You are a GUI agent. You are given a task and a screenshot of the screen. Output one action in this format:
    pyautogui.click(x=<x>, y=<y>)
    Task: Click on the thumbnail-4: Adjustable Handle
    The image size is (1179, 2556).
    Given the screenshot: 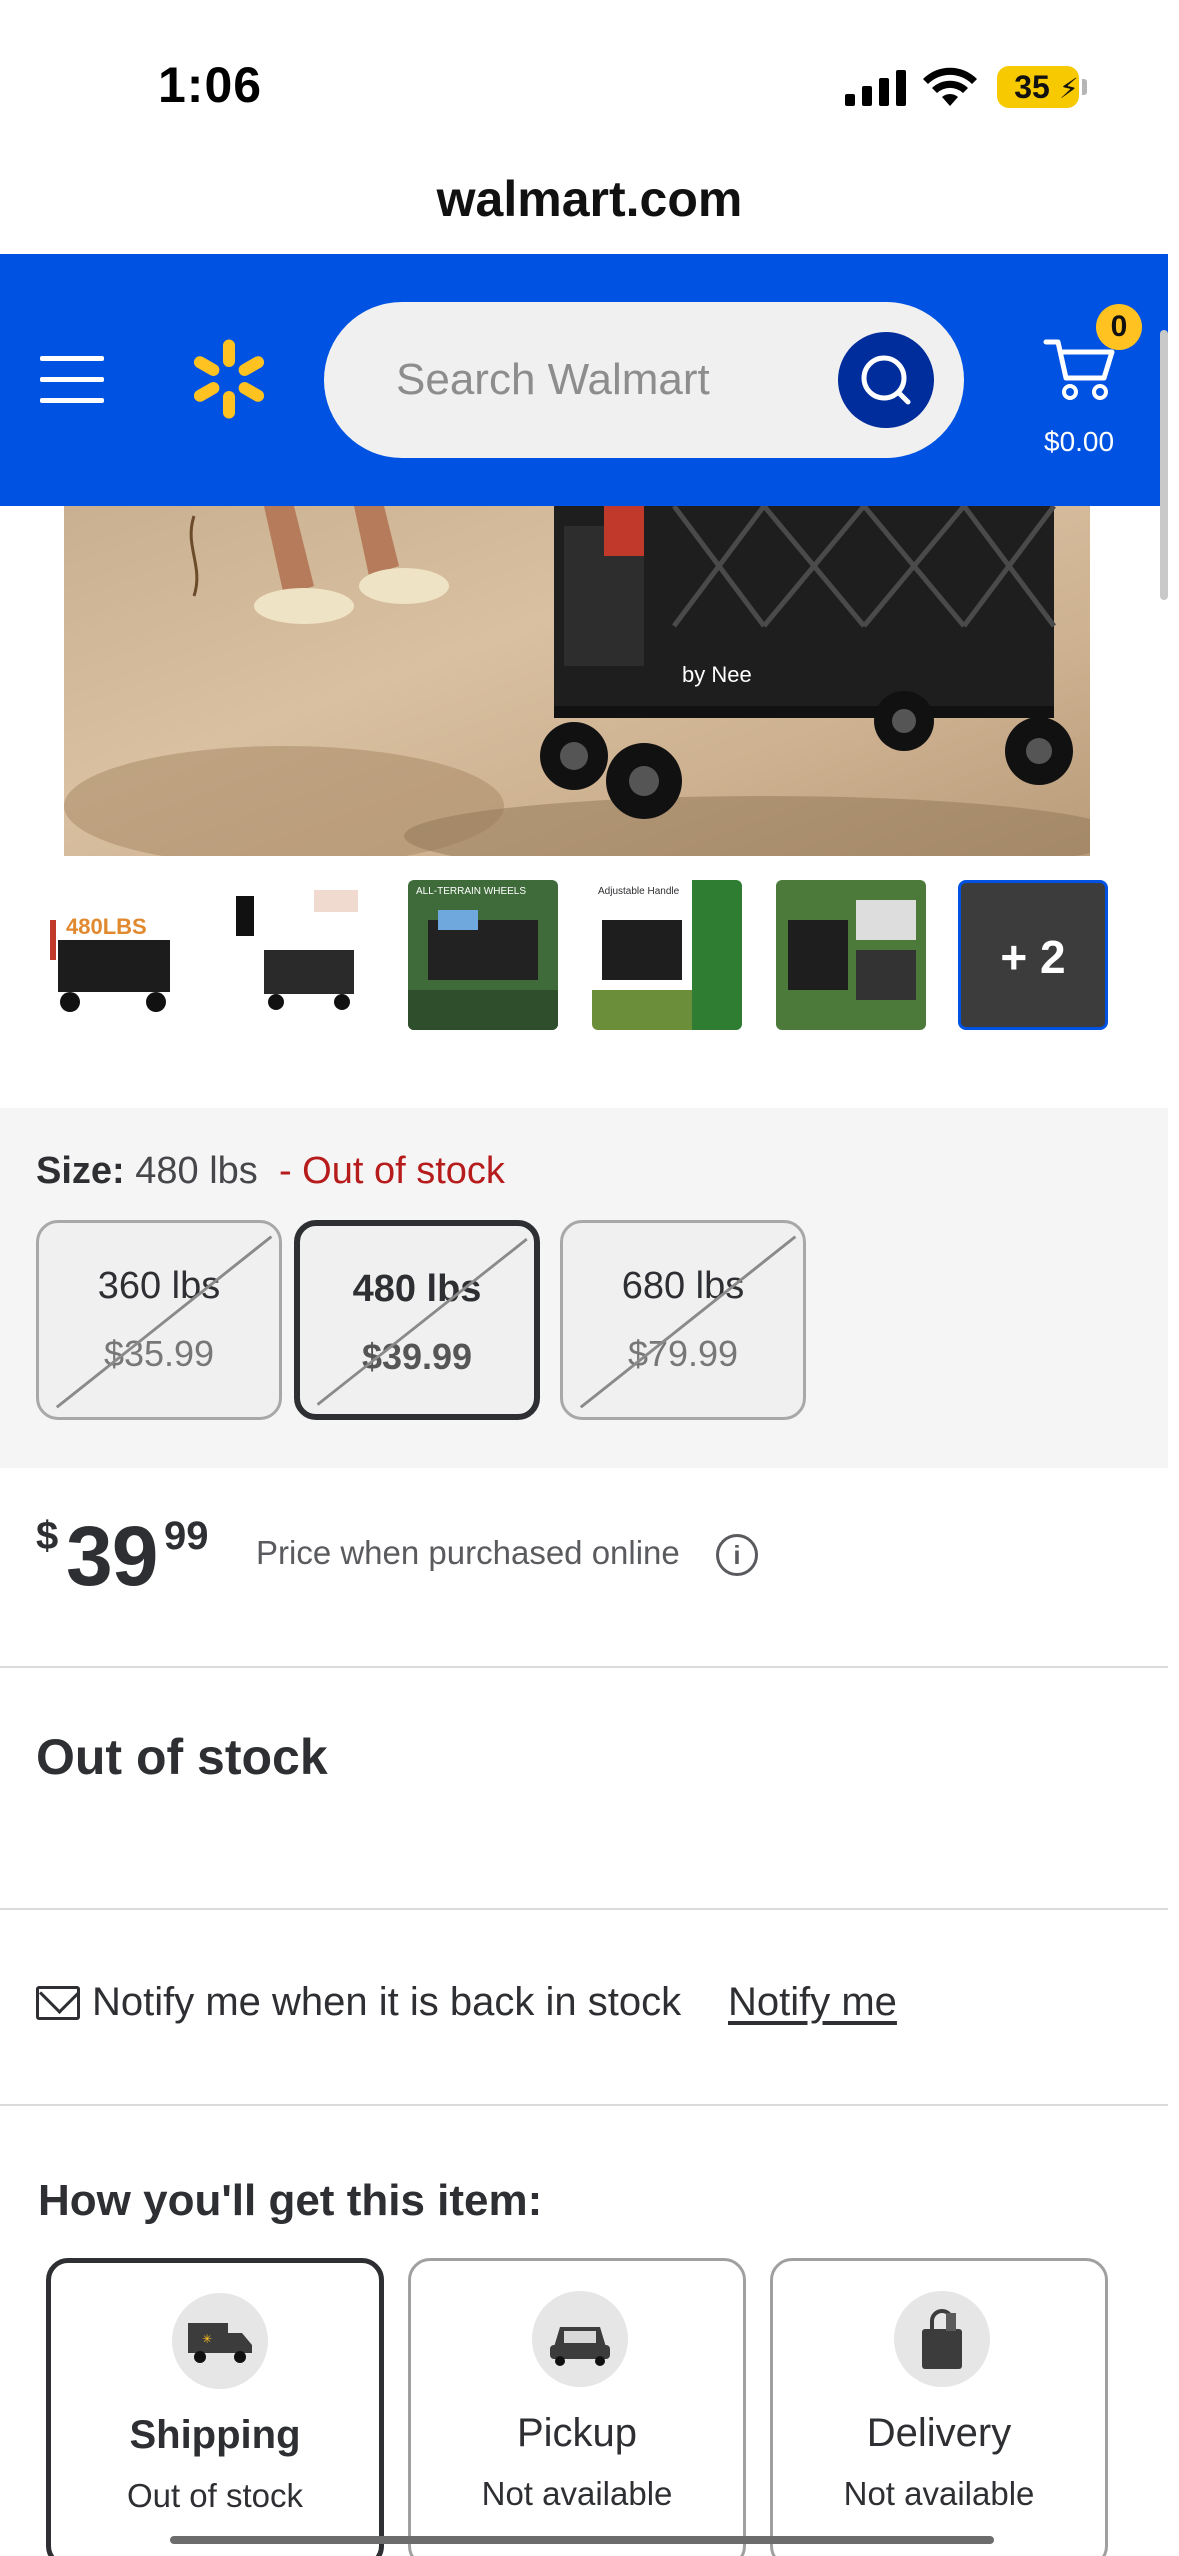 What is the action you would take?
    pyautogui.click(x=667, y=955)
    